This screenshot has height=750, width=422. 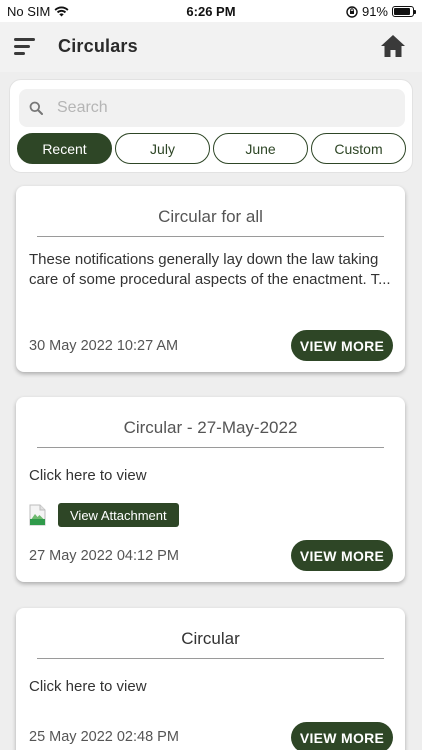 I want to click on home-icon, so click(x=393, y=46).